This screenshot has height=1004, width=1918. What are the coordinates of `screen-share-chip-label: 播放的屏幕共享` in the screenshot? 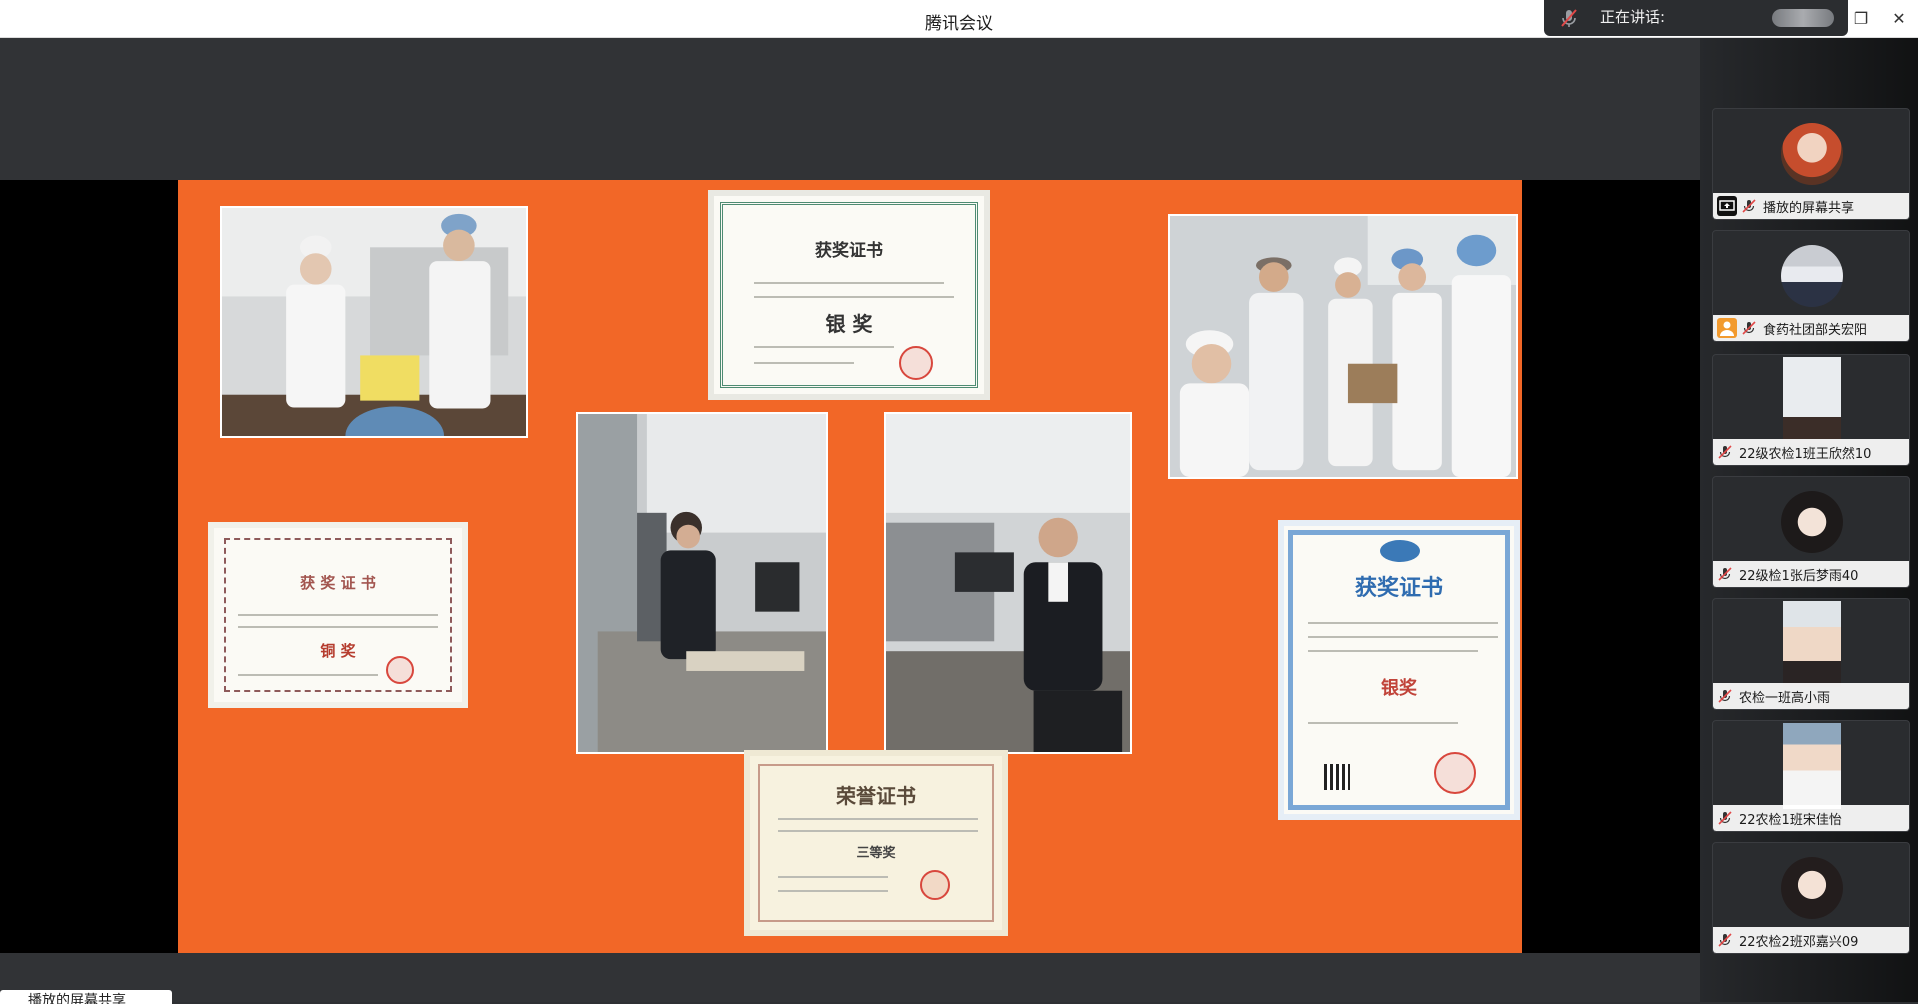 It's located at (77, 998).